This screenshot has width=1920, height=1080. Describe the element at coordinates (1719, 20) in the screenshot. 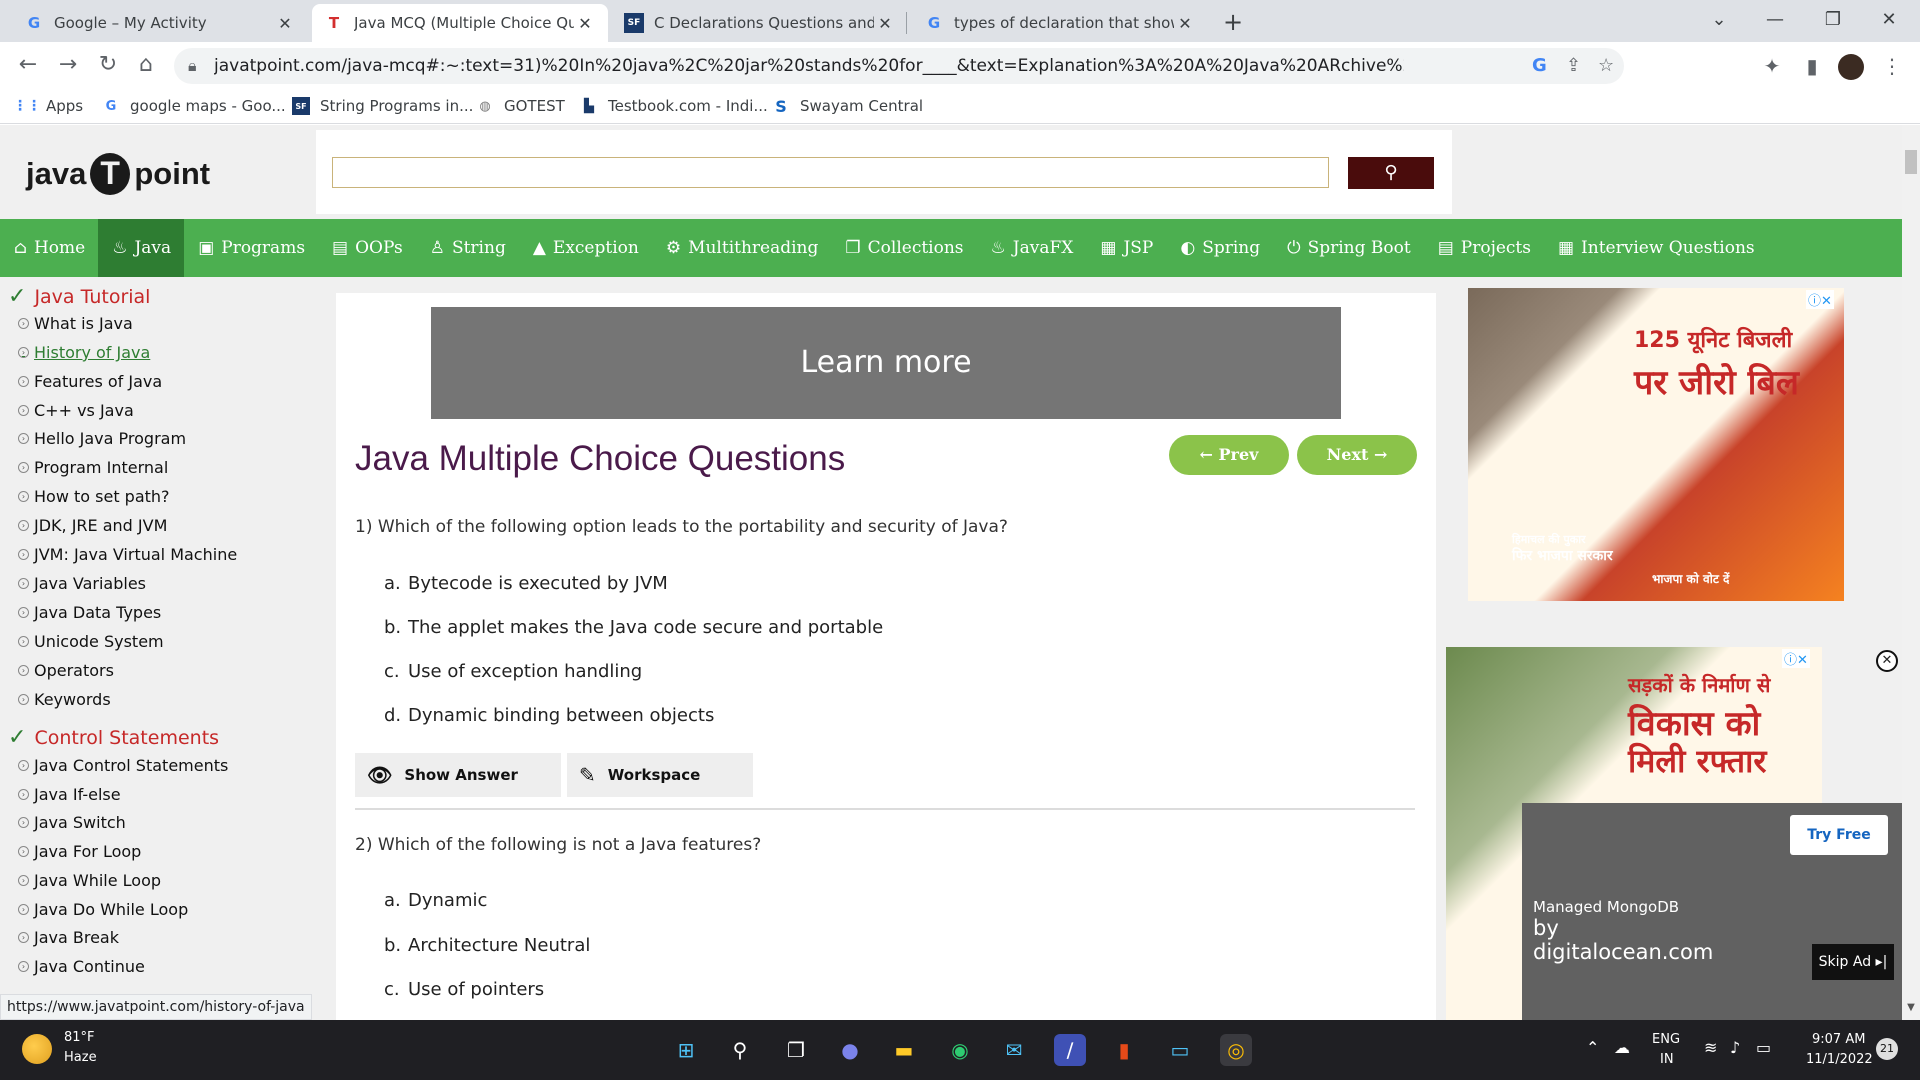

I see `tab-search-chevron-icon: ⌄` at that location.